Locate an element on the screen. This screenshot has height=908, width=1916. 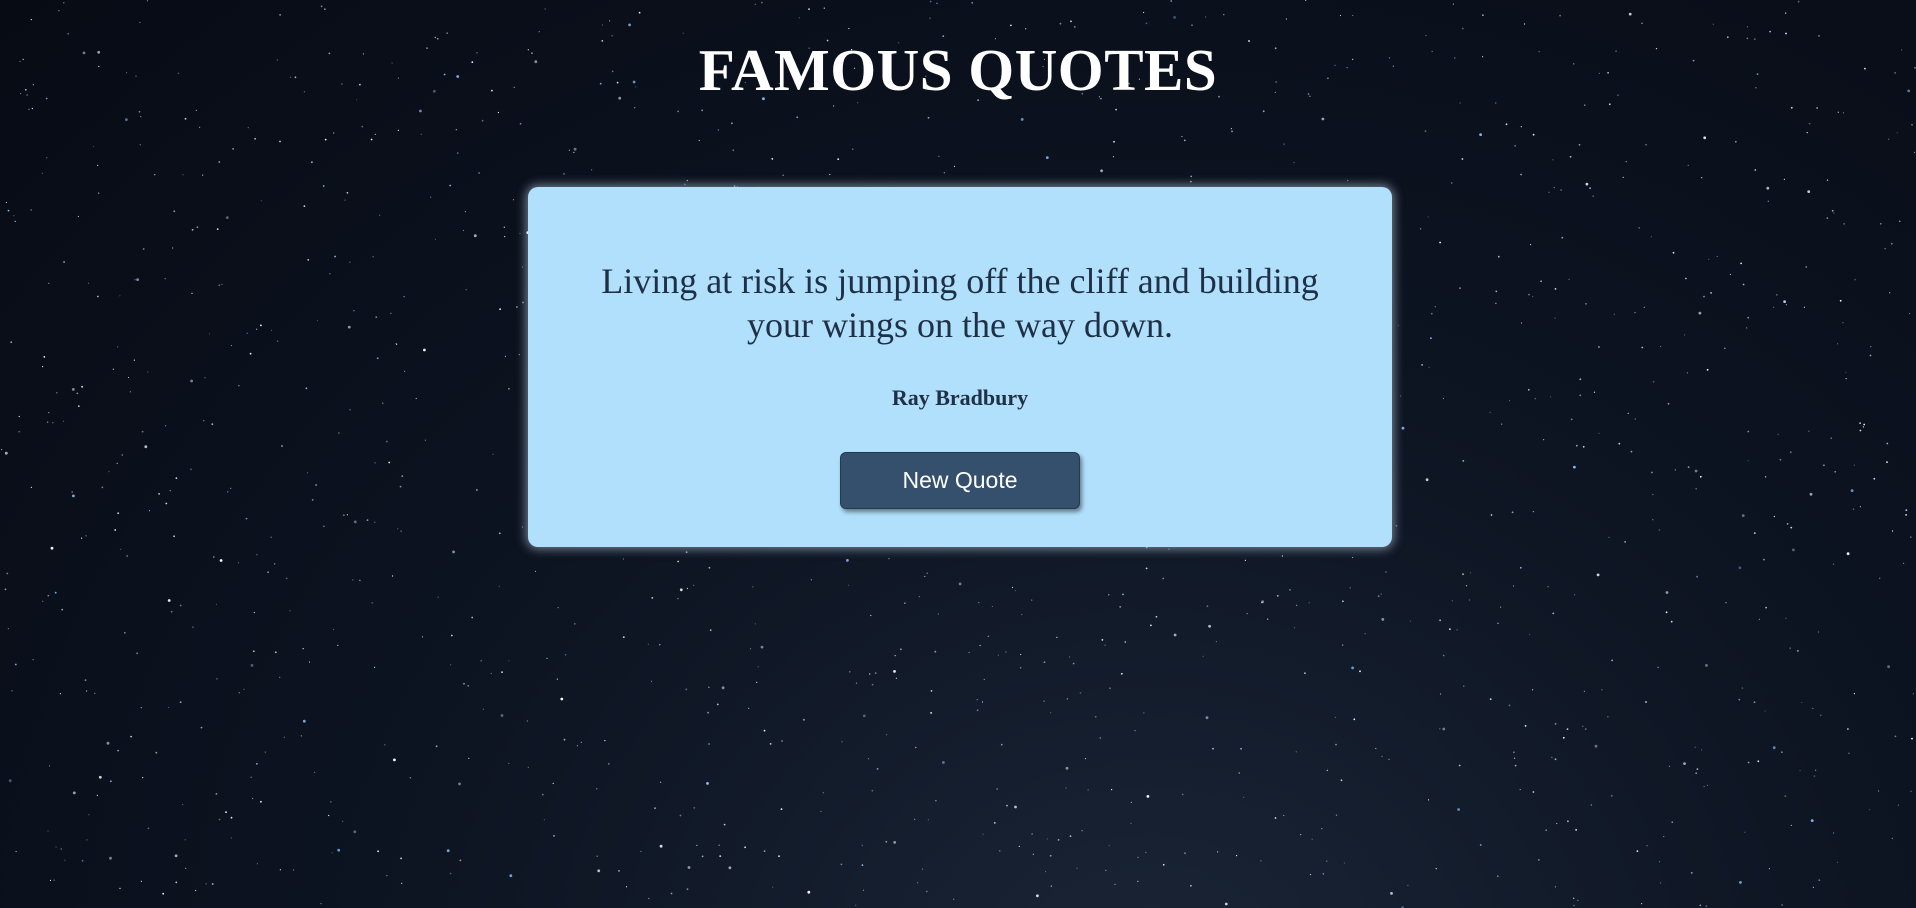
new-quote-button: New Quote is located at coordinates (960, 480).